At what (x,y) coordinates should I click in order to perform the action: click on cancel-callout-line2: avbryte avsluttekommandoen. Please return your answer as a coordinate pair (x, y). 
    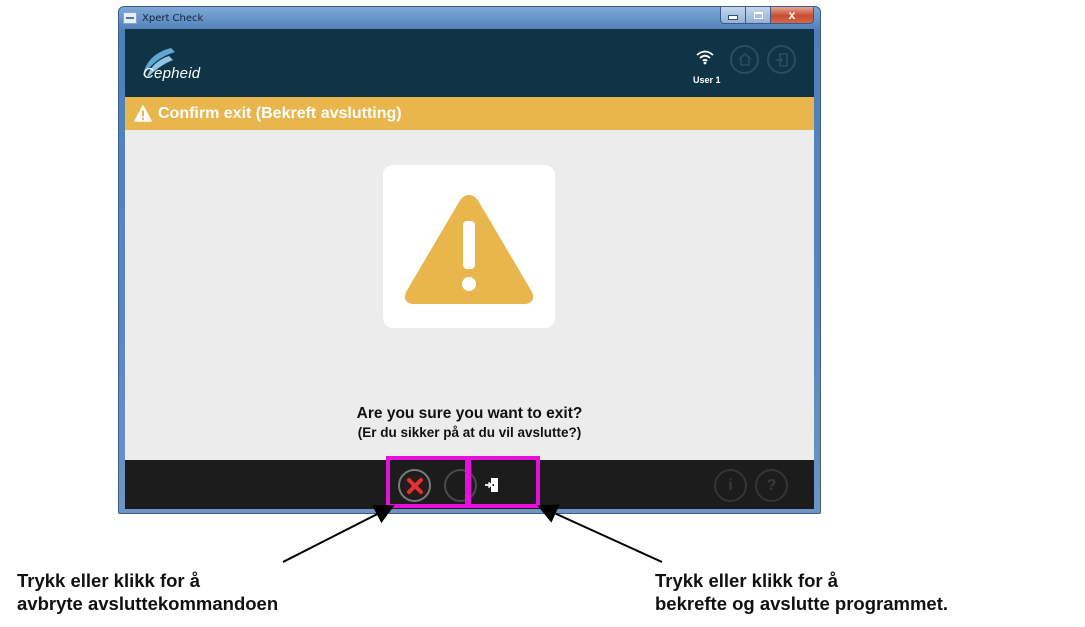
    Looking at the image, I should click on (148, 603).